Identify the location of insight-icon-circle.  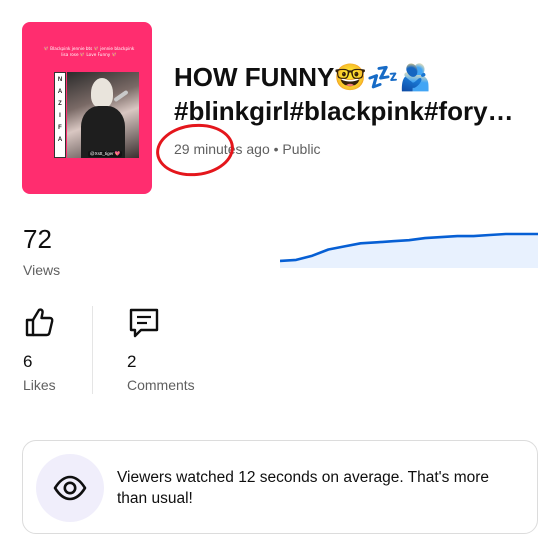
(70, 488).